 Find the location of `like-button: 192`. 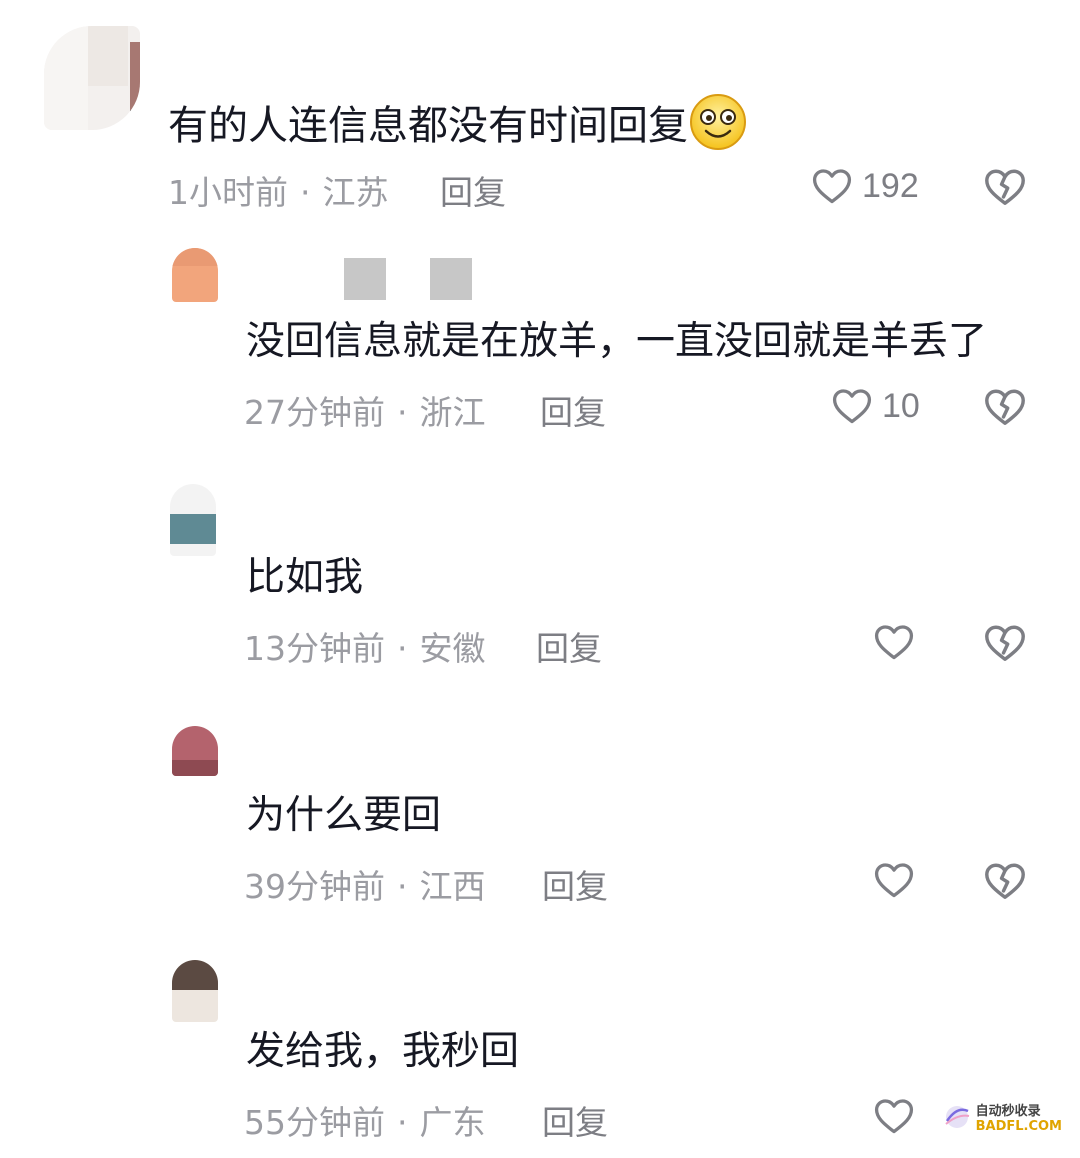

like-button: 192 is located at coordinates (864, 186).